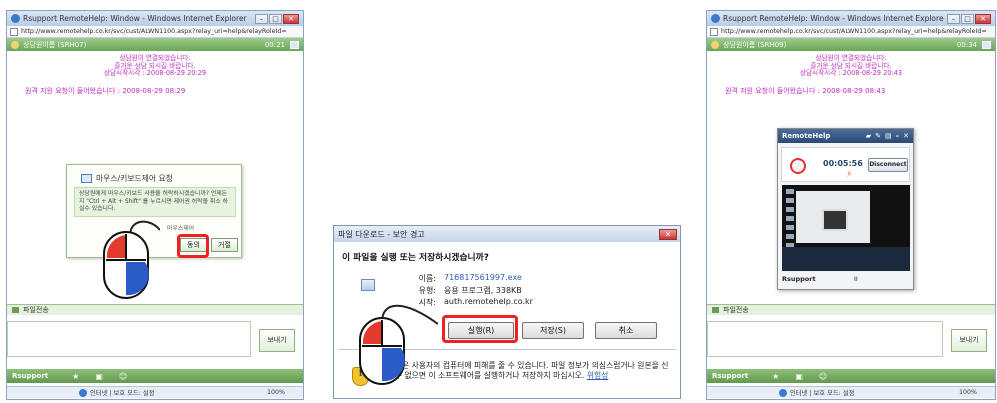 The width and height of the screenshot is (997, 403). What do you see at coordinates (668, 234) in the screenshot?
I see `dialog-close-button: ✕` at bounding box center [668, 234].